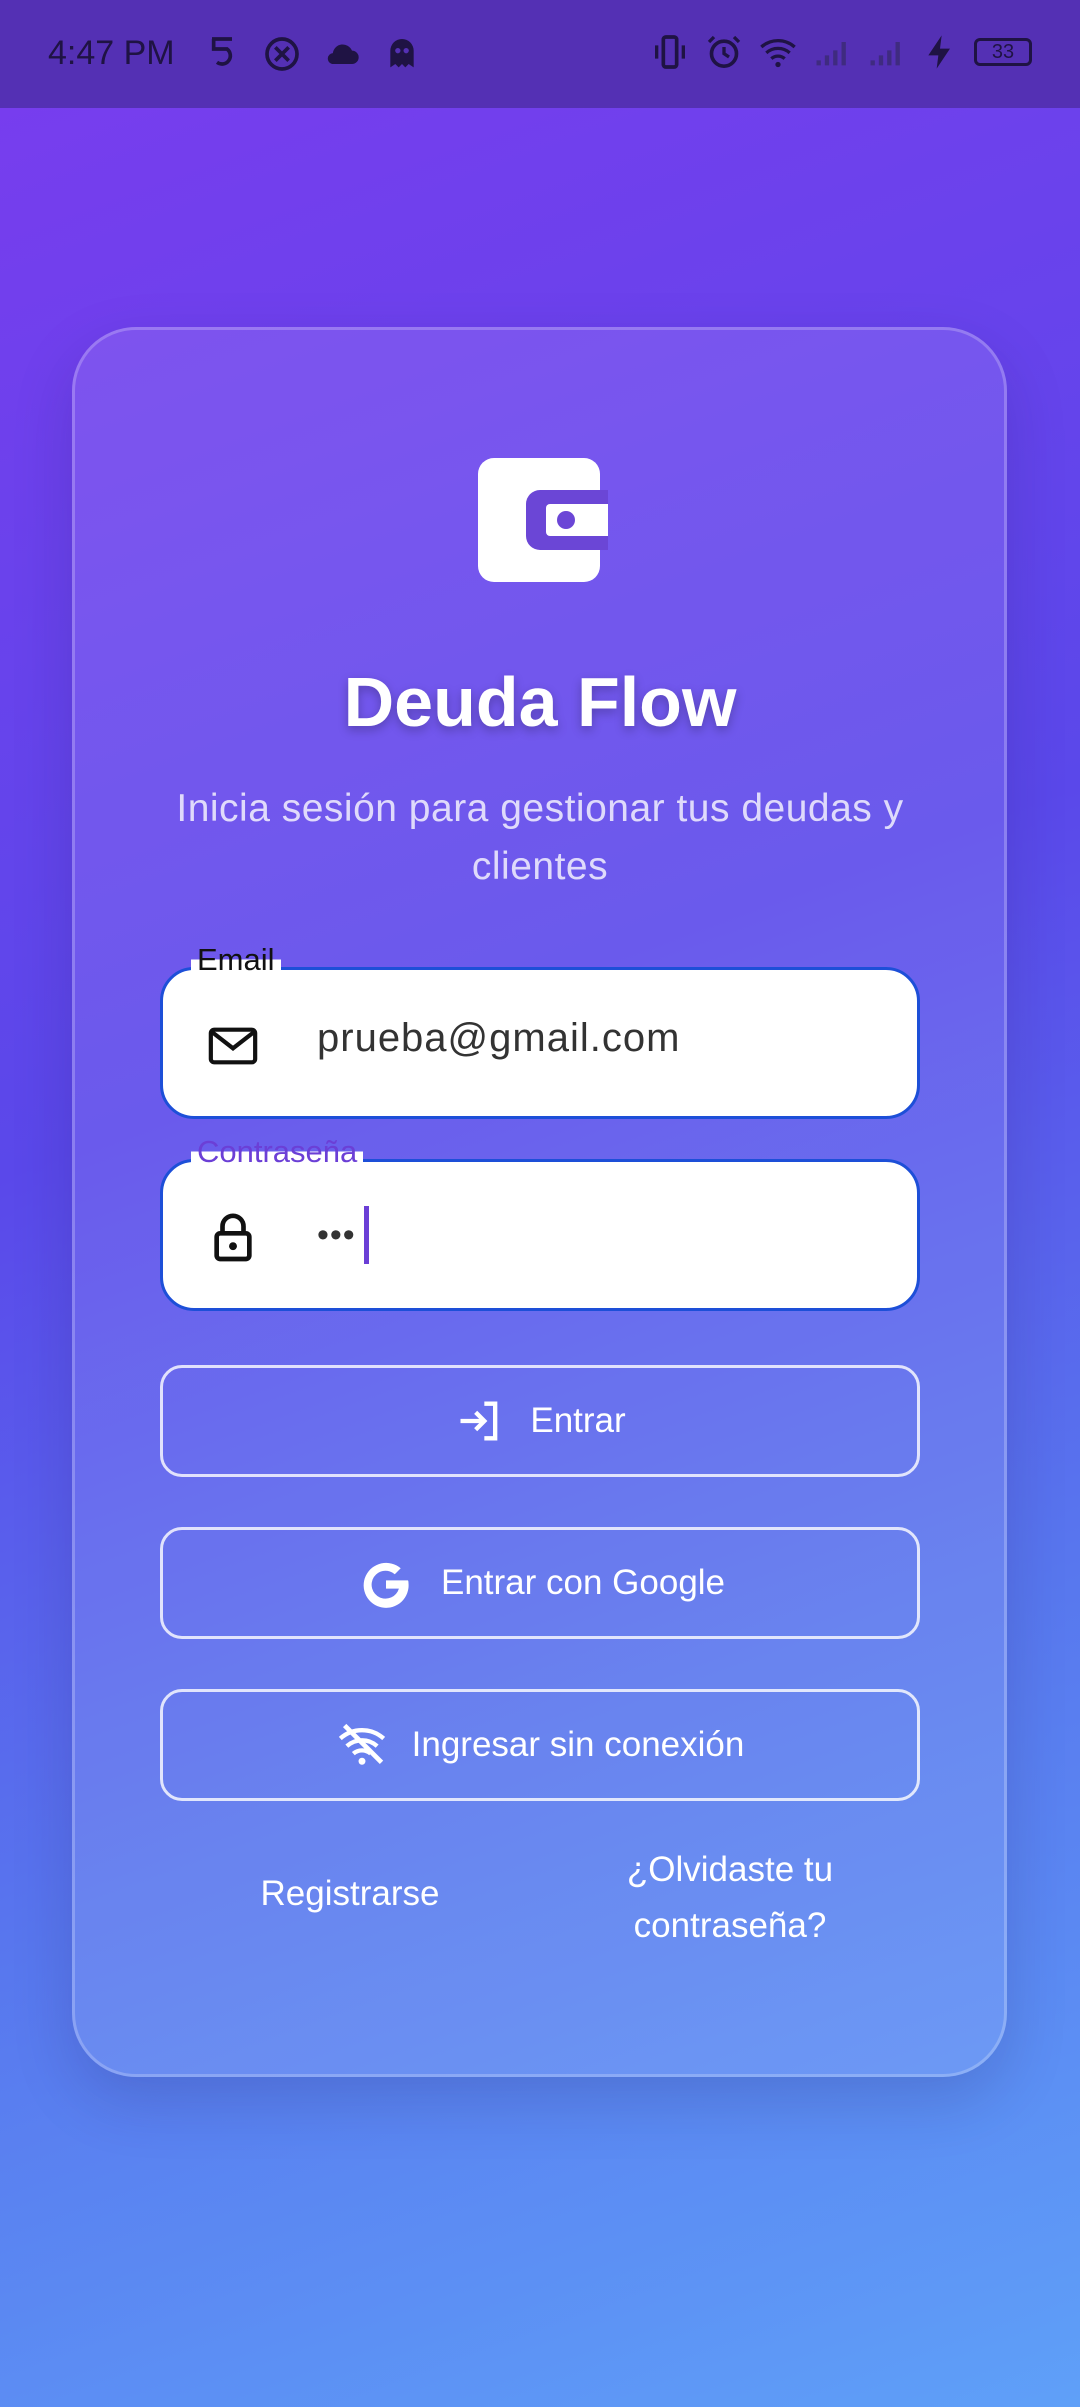 The image size is (1080, 2407). I want to click on battery-level: 33, so click(1003, 51).